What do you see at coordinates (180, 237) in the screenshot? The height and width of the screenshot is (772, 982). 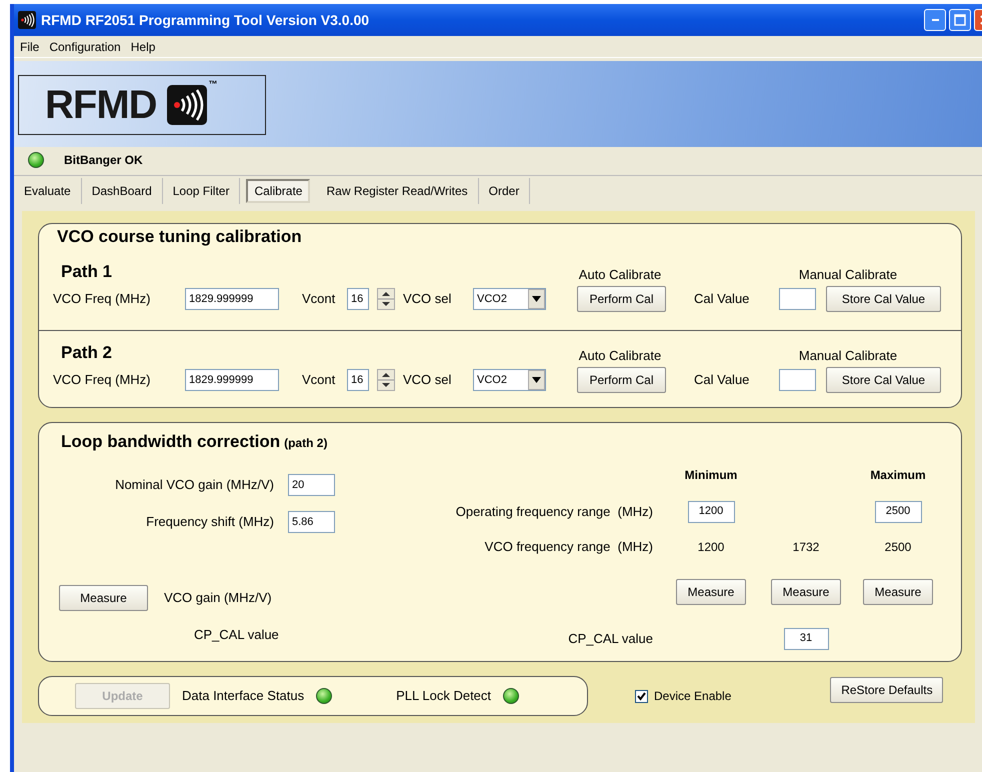 I see `section-title: VCO course tuning calibration` at bounding box center [180, 237].